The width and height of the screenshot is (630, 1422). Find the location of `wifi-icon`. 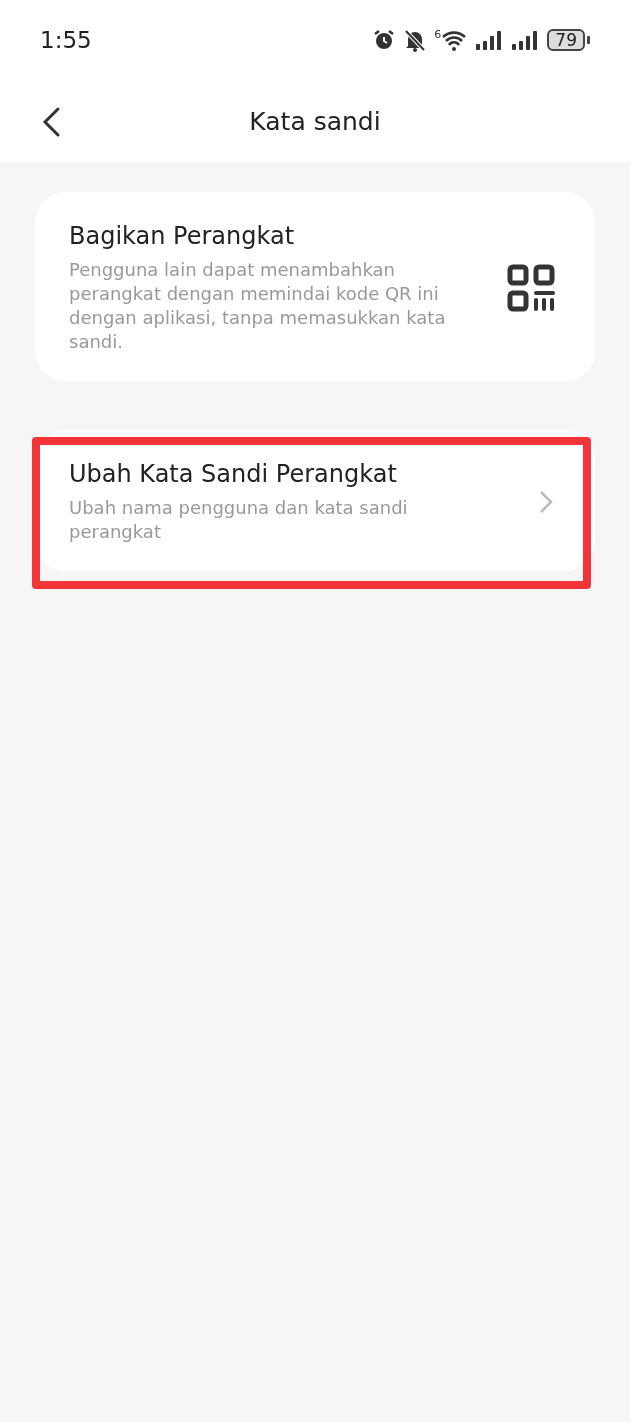

wifi-icon is located at coordinates (454, 40).